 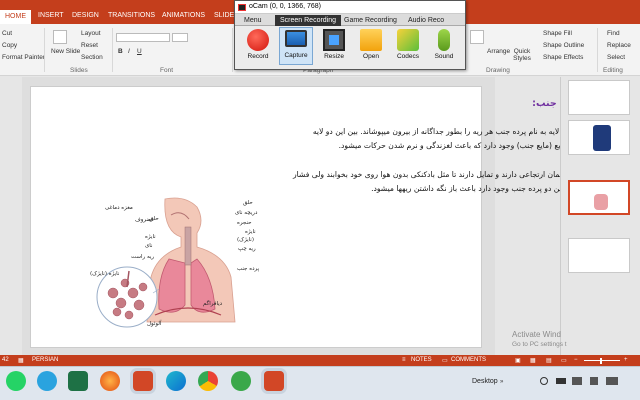 What do you see at coordinates (143, 37) in the screenshot?
I see `font-name-field` at bounding box center [143, 37].